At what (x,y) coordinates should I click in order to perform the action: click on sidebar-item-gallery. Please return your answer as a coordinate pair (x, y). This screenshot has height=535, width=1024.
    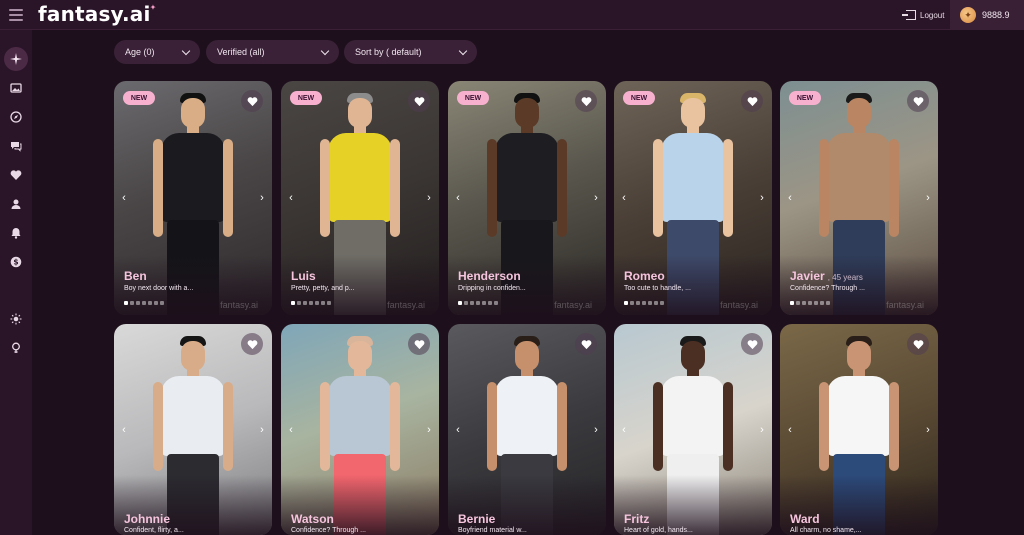
    Looking at the image, I should click on (16, 88).